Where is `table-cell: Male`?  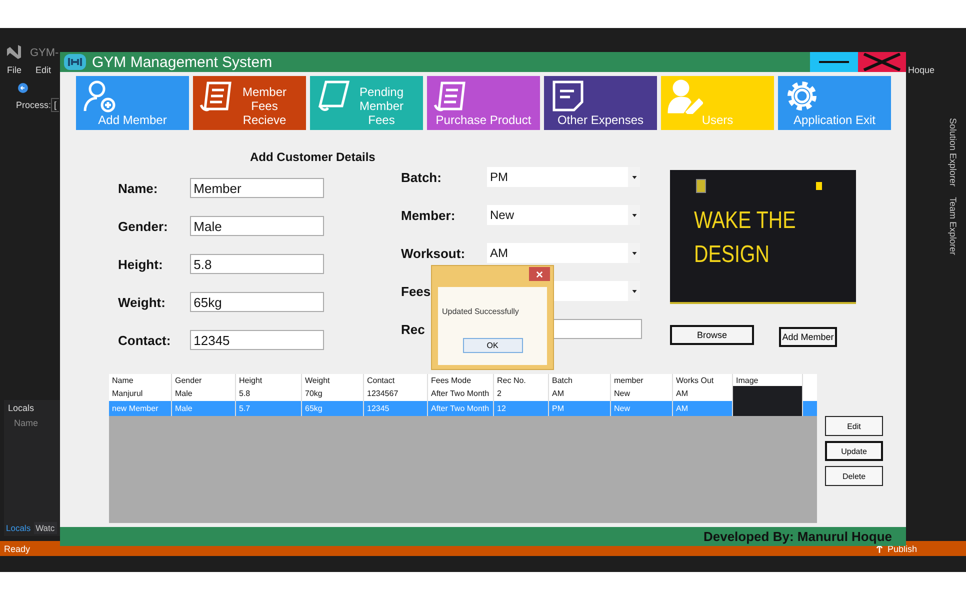
table-cell: Male is located at coordinates (204, 408).